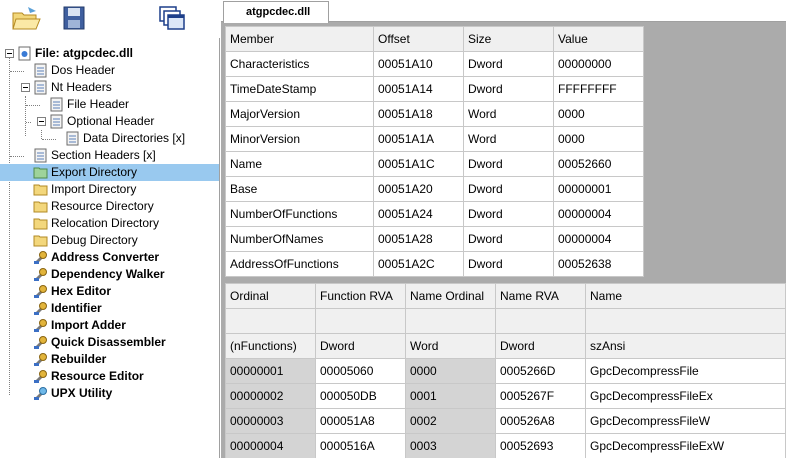  I want to click on windows-button, so click(172, 18).